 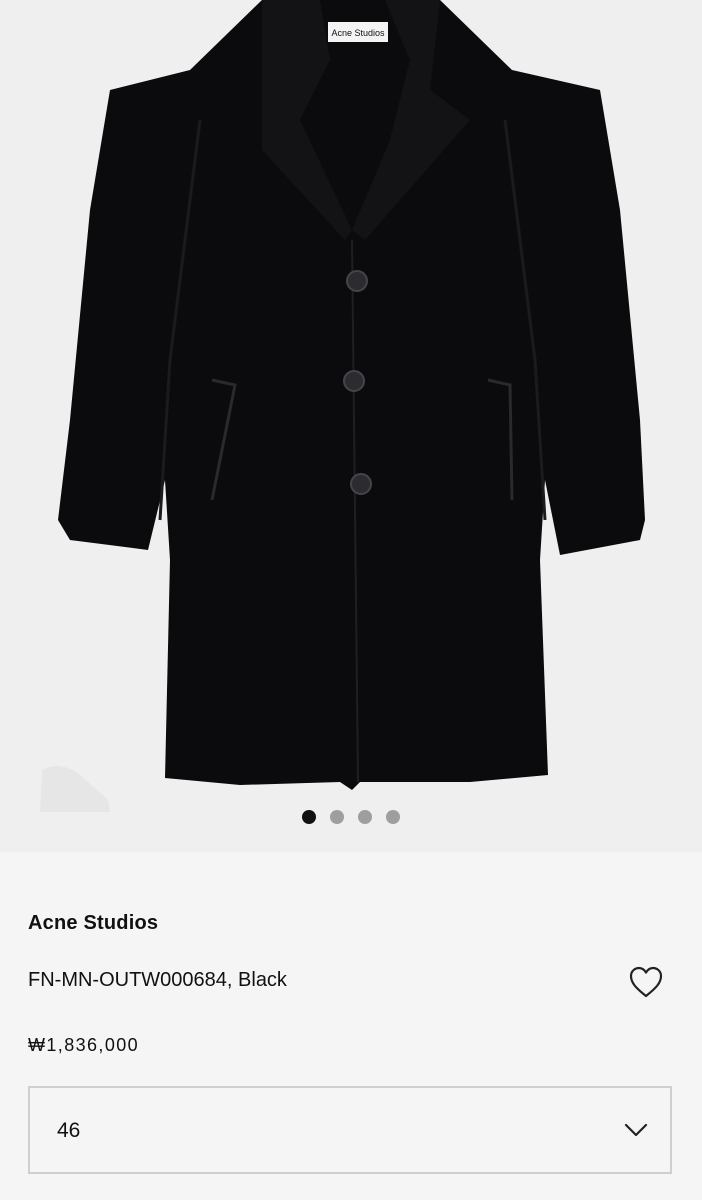 I want to click on heart-outline-icon, so click(x=646, y=982).